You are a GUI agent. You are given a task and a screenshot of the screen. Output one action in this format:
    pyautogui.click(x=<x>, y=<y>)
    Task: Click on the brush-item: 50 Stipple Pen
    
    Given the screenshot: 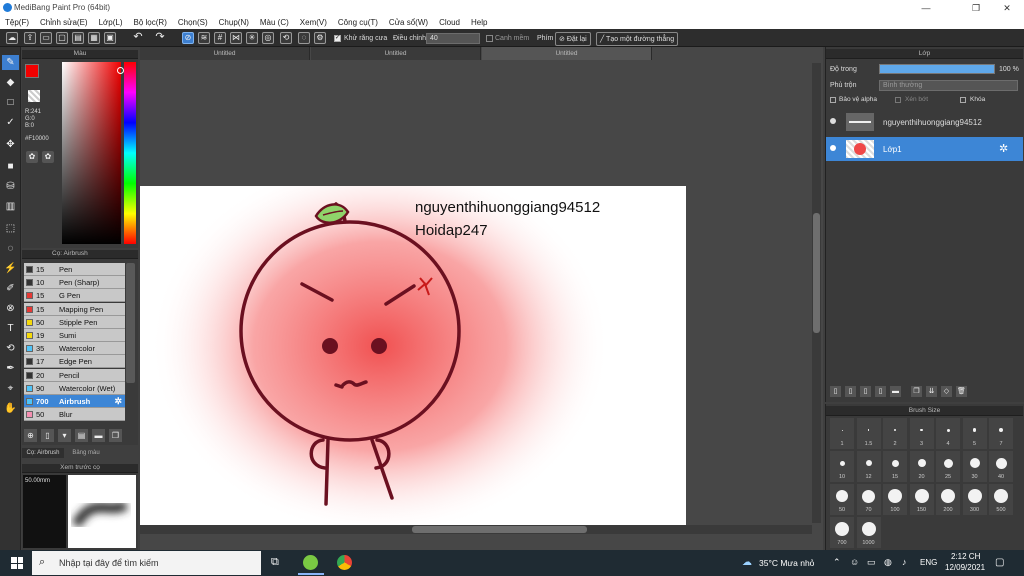 What is the action you would take?
    pyautogui.click(x=74, y=322)
    